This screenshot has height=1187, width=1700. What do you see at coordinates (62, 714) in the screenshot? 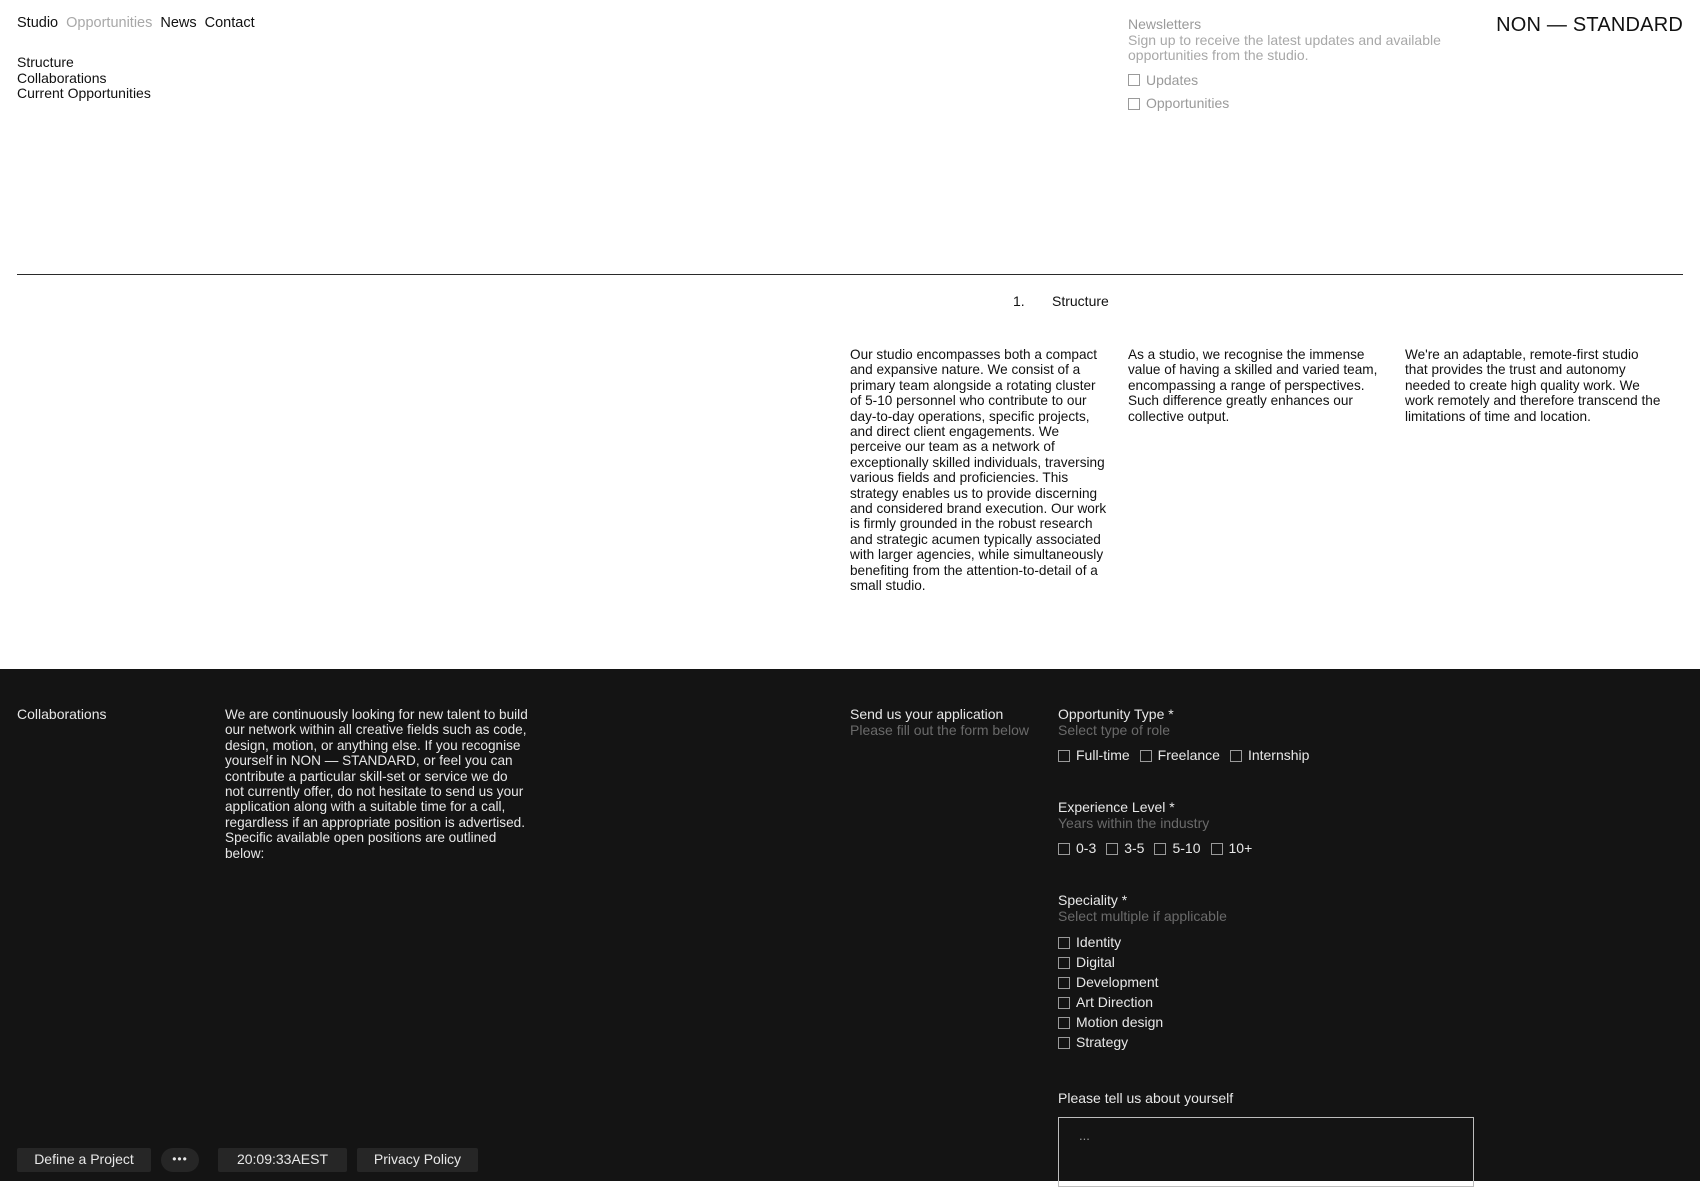
I see `collaborations-title: Collaborations` at bounding box center [62, 714].